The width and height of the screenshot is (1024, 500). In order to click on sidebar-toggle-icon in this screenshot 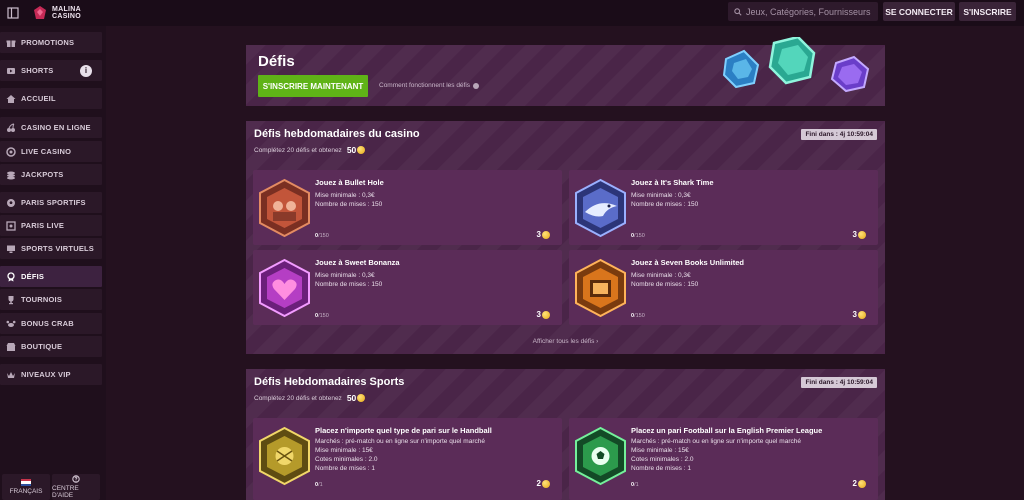, I will do `click(13, 13)`.